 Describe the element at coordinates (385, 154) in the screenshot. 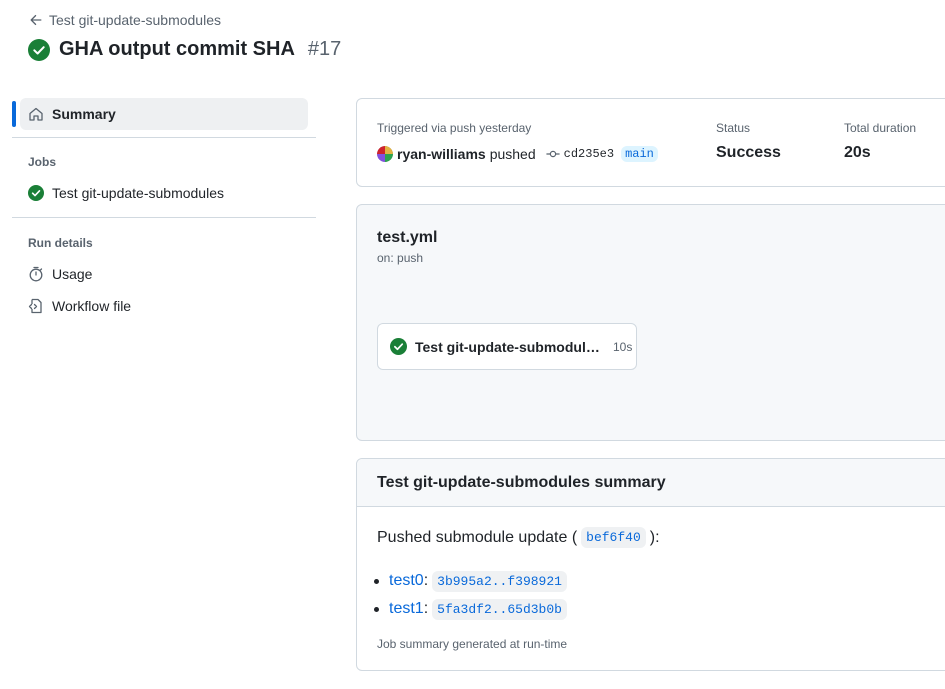

I see `avatar` at that location.